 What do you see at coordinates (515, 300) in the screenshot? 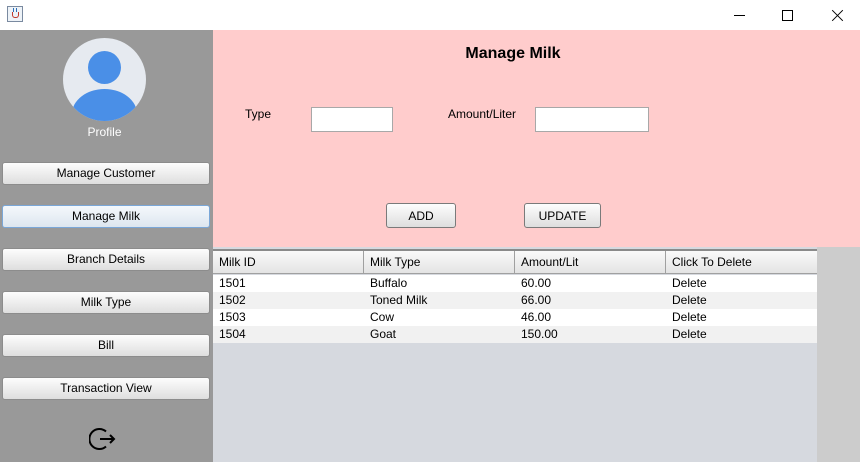
I see `table-row: 1502 Toned Milk 66.00 Delete` at bounding box center [515, 300].